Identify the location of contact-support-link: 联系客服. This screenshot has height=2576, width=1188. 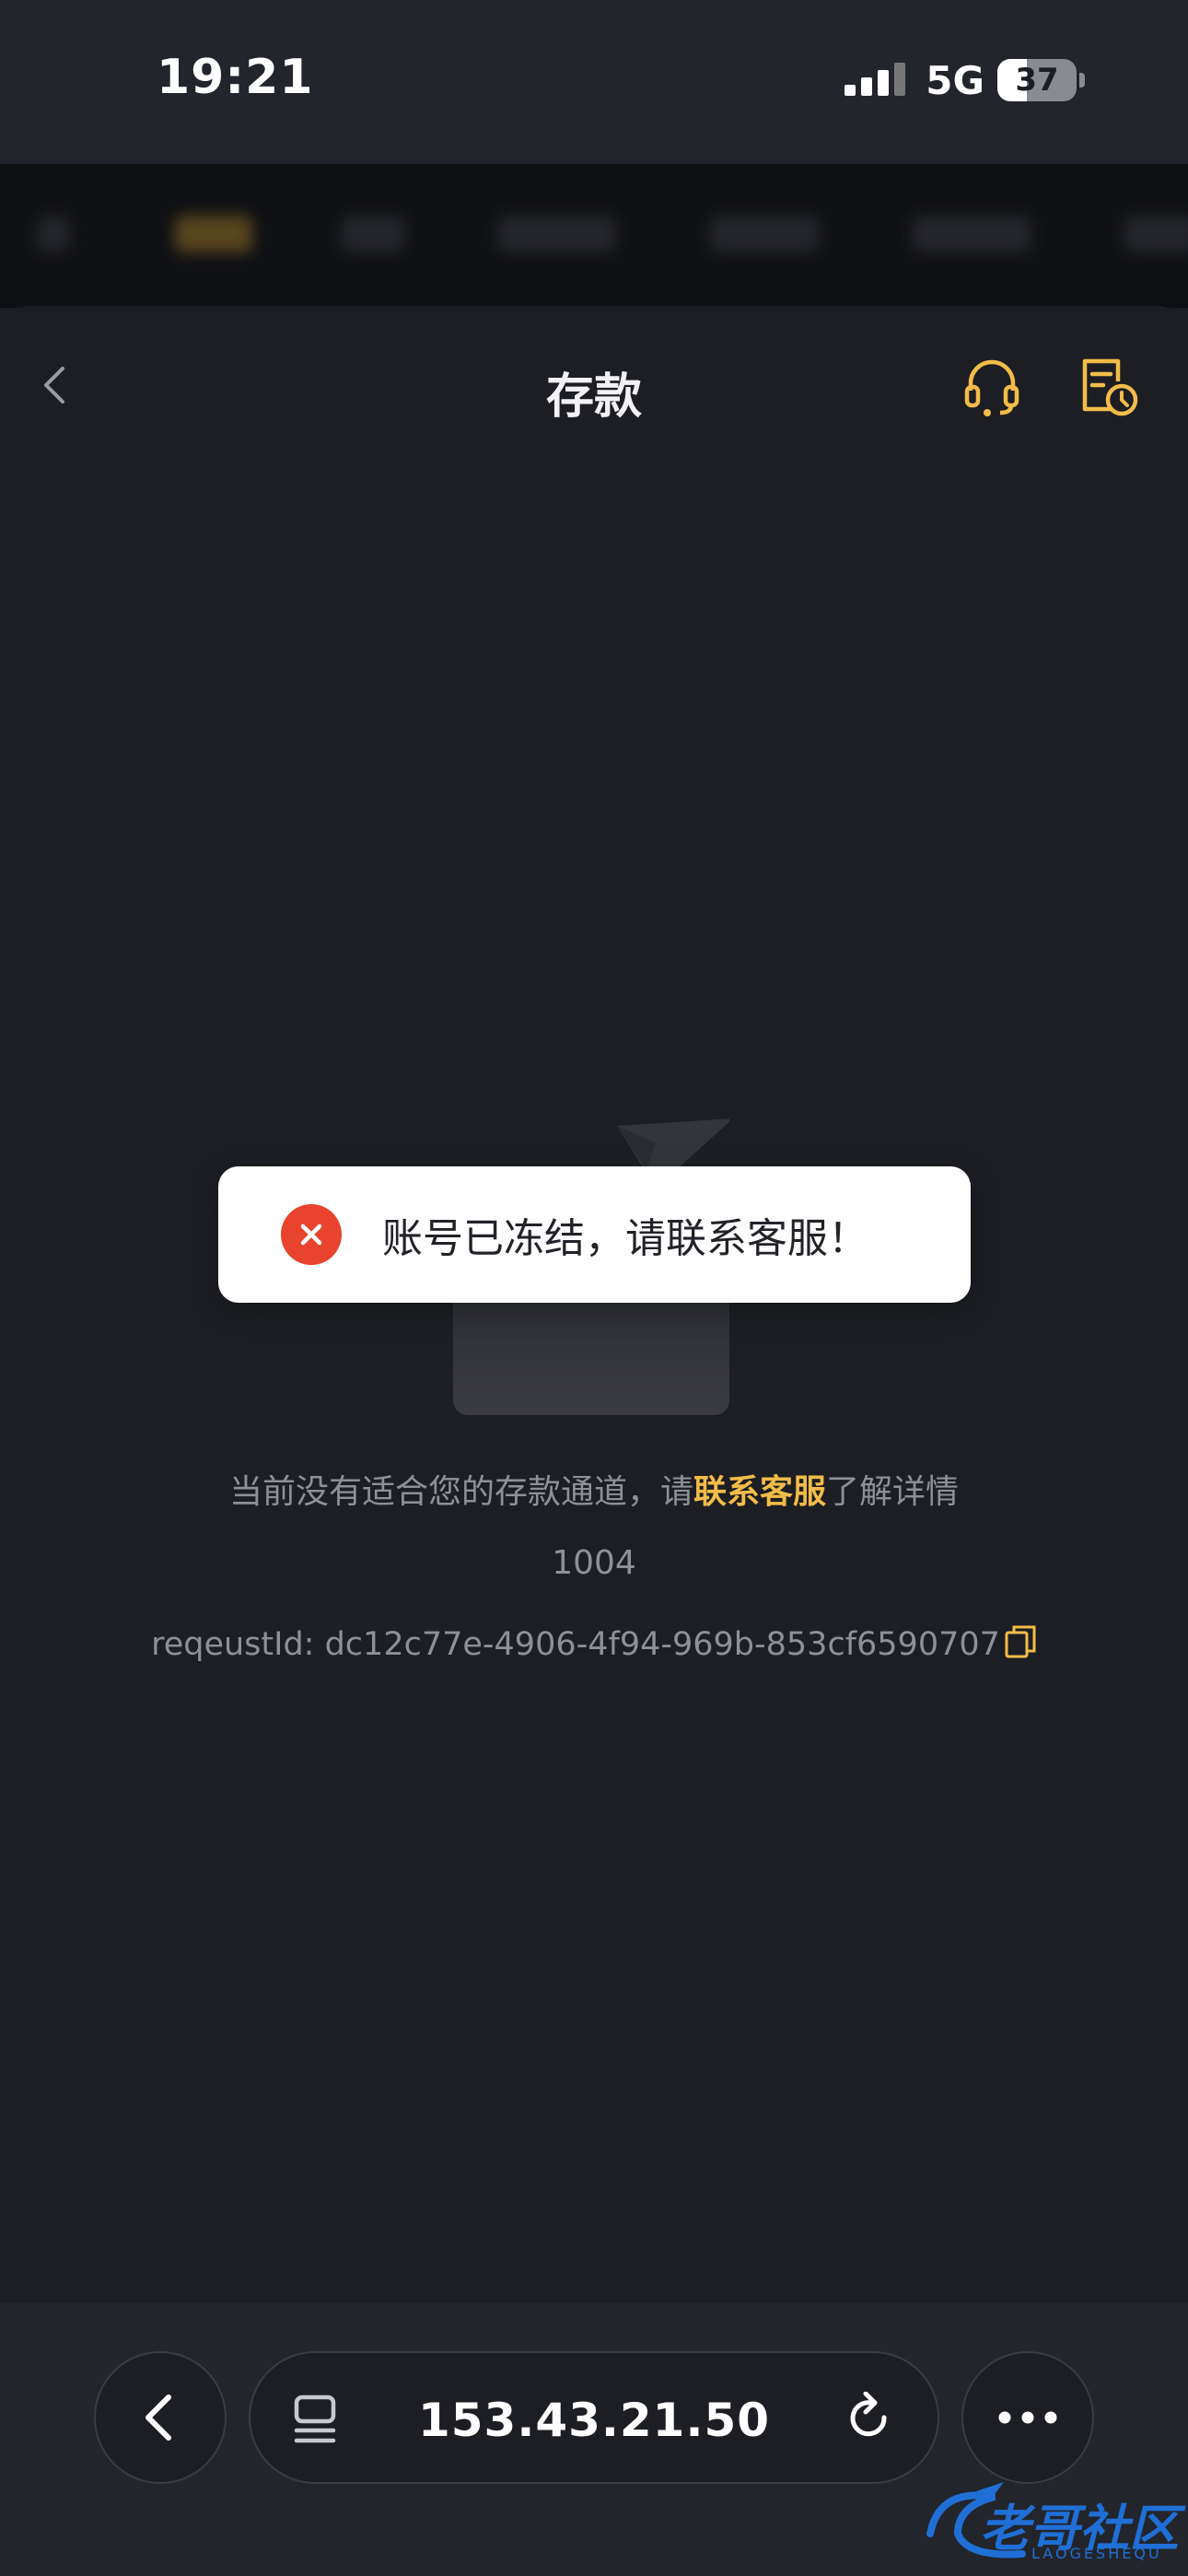
(759, 1492).